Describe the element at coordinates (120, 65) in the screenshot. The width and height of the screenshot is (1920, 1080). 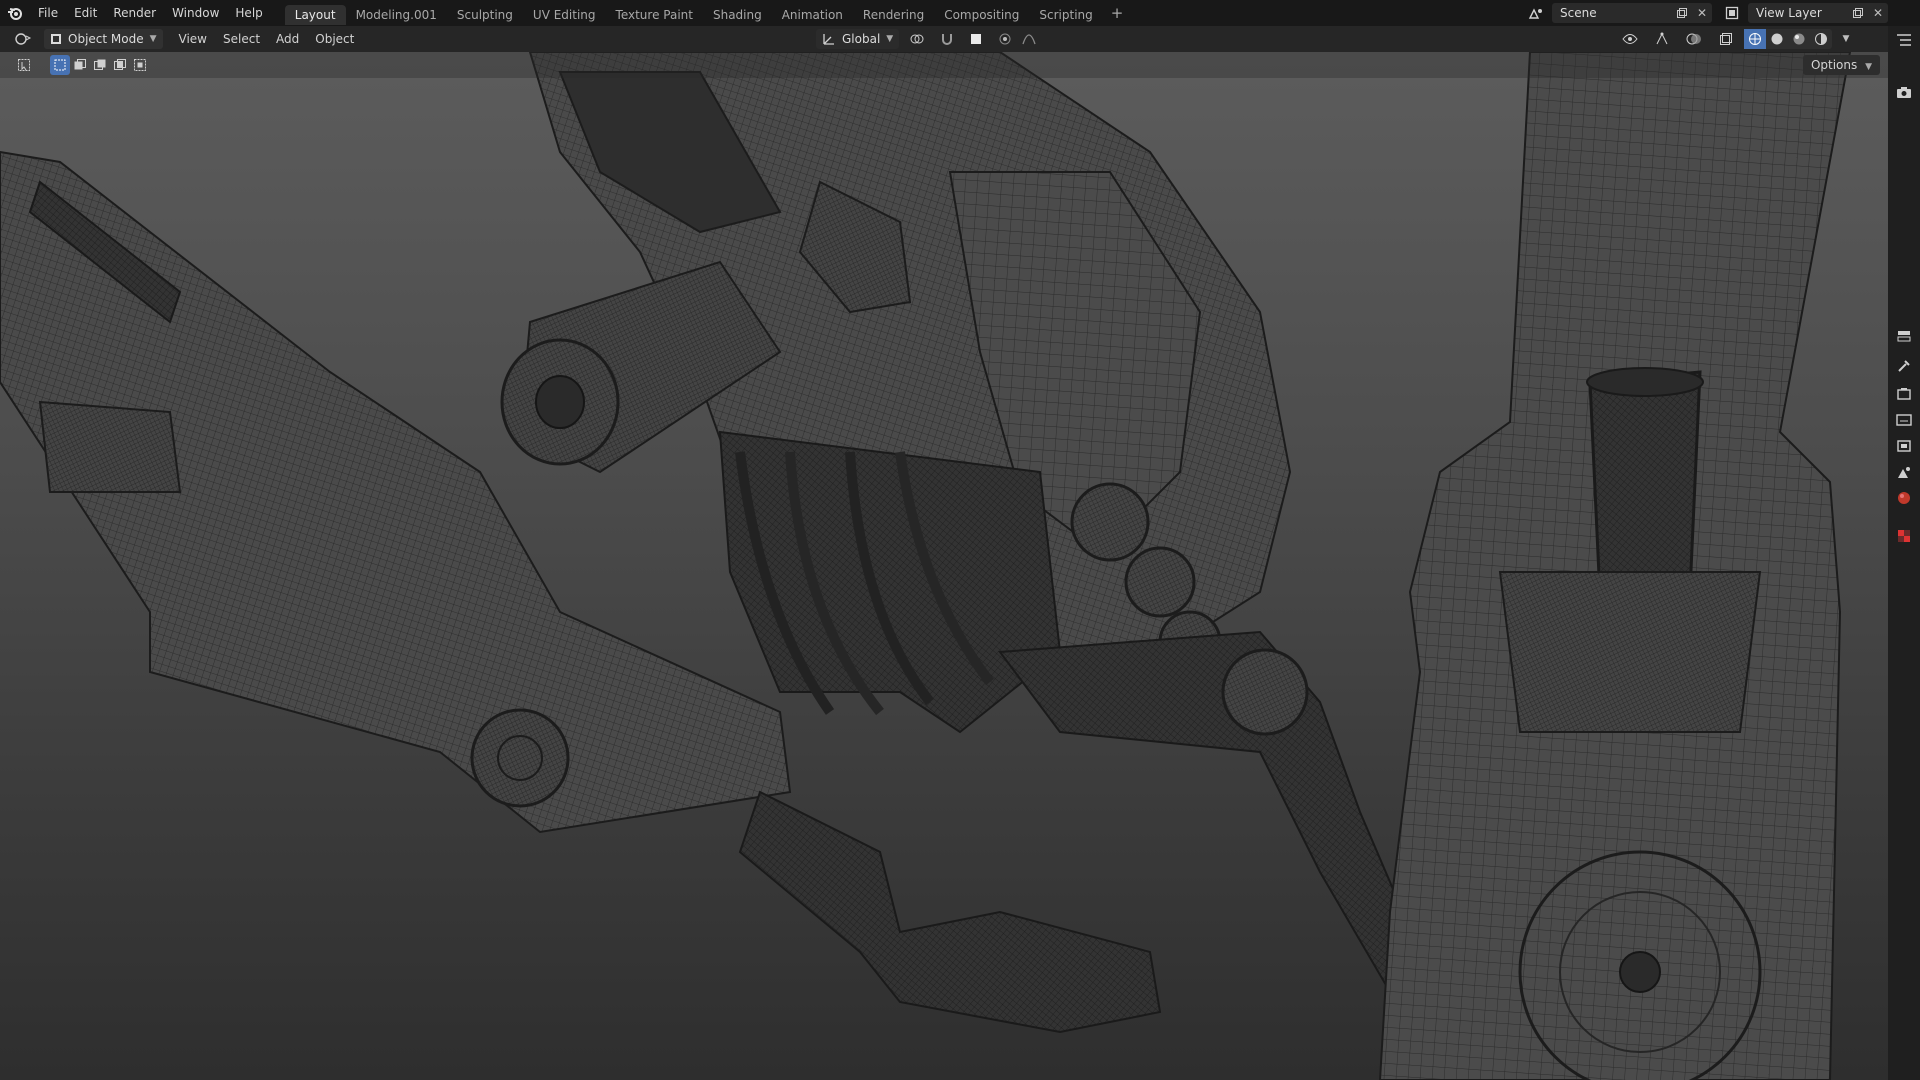
I see `select-invert-icon` at that location.